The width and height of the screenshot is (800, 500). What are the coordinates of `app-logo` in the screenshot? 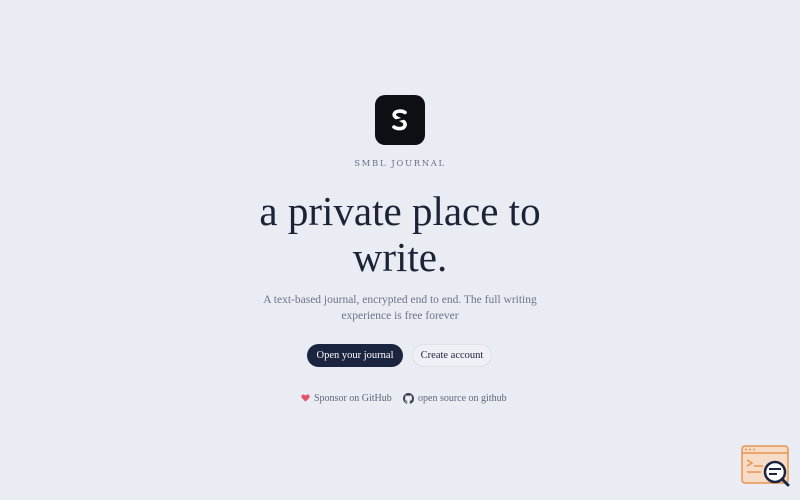 It's located at (400, 120).